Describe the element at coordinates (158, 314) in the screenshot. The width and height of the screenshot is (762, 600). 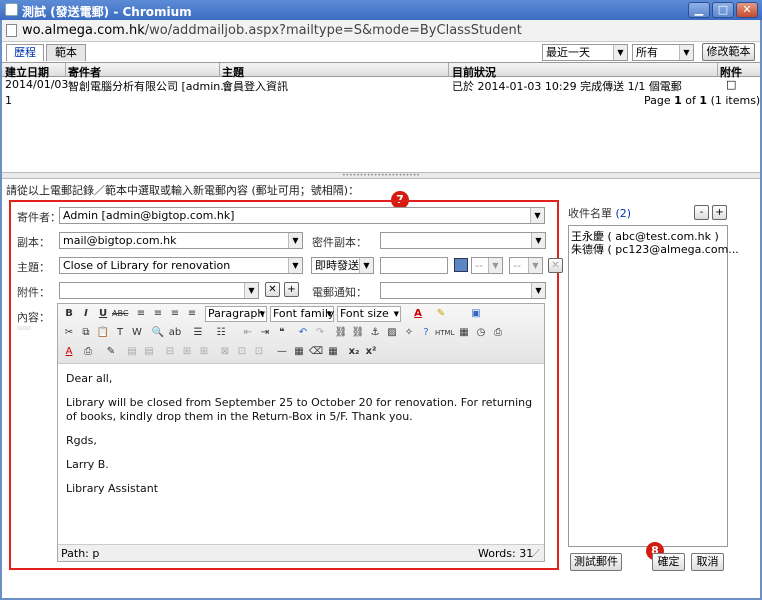
I see `align-center-icon: ≡` at that location.